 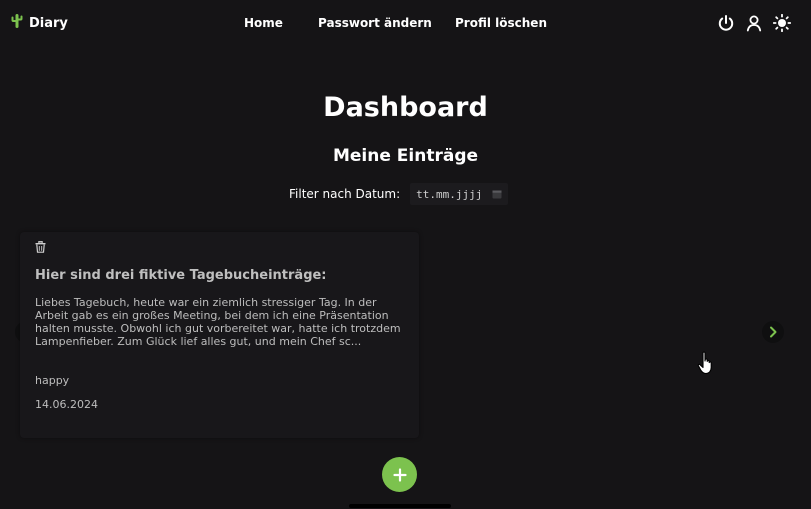 I want to click on chevron-right-icon, so click(x=773, y=332).